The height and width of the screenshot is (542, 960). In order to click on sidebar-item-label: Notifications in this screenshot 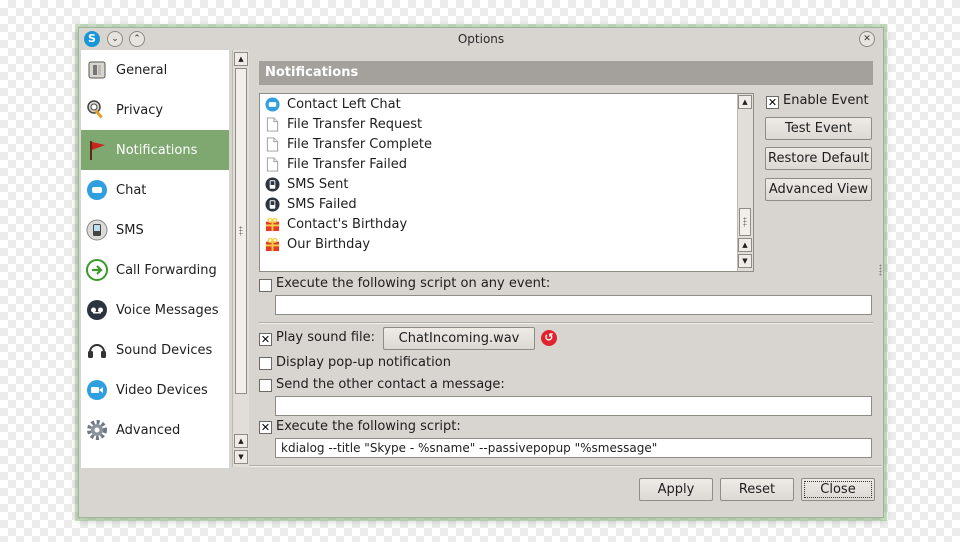, I will do `click(157, 150)`.